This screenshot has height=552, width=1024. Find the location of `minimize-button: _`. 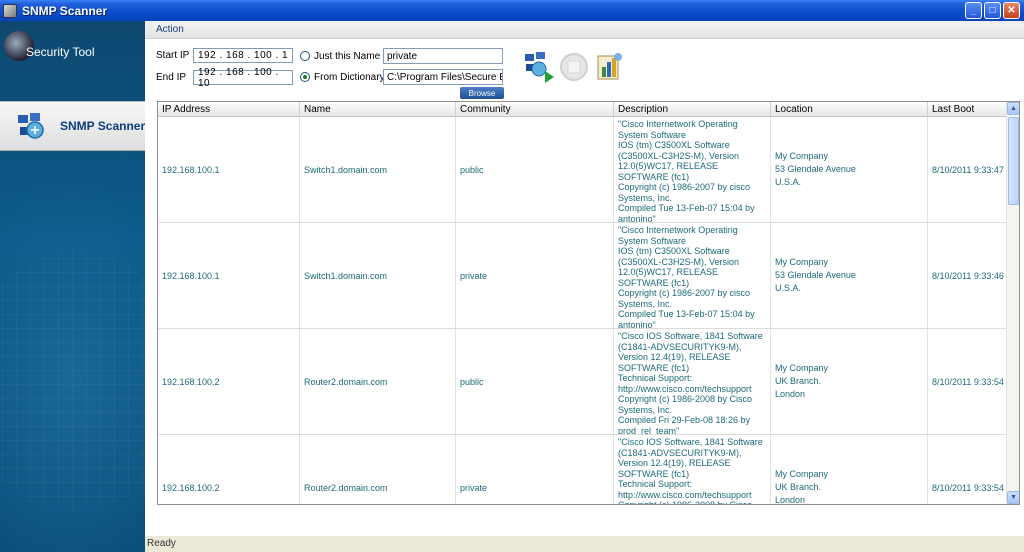

minimize-button: _ is located at coordinates (973, 10).